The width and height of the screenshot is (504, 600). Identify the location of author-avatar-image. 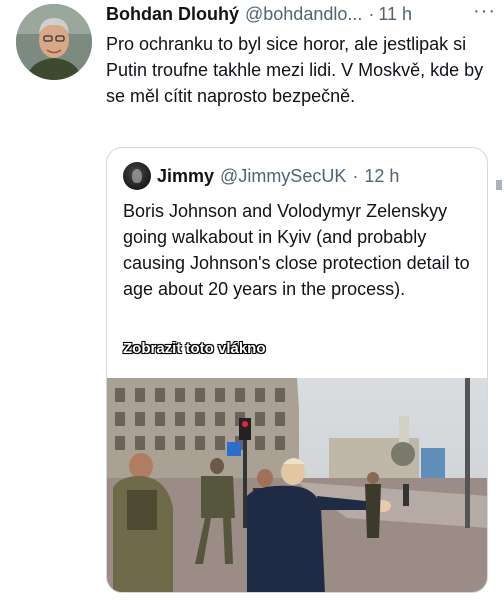
(54, 42).